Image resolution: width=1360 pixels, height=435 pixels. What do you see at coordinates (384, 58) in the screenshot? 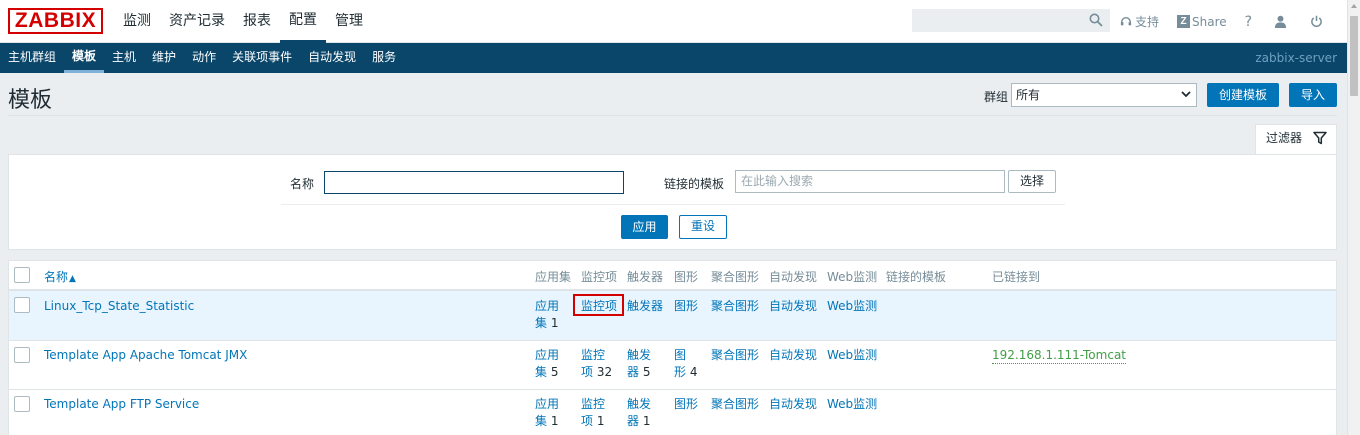
I see `sub-menu-services: 服务` at bounding box center [384, 58].